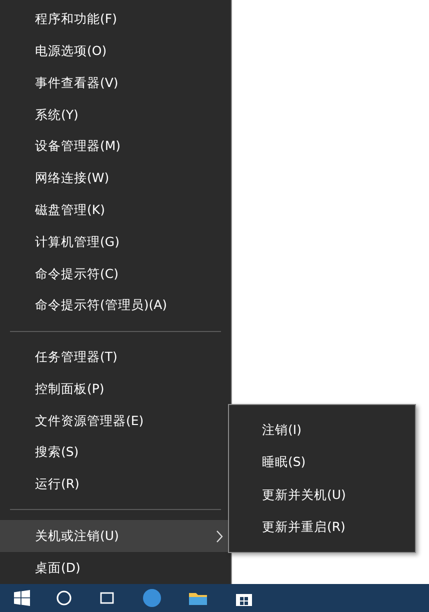 The image size is (429, 612). What do you see at coordinates (322, 430) in the screenshot?
I see `menu-item: 注销(I)` at bounding box center [322, 430].